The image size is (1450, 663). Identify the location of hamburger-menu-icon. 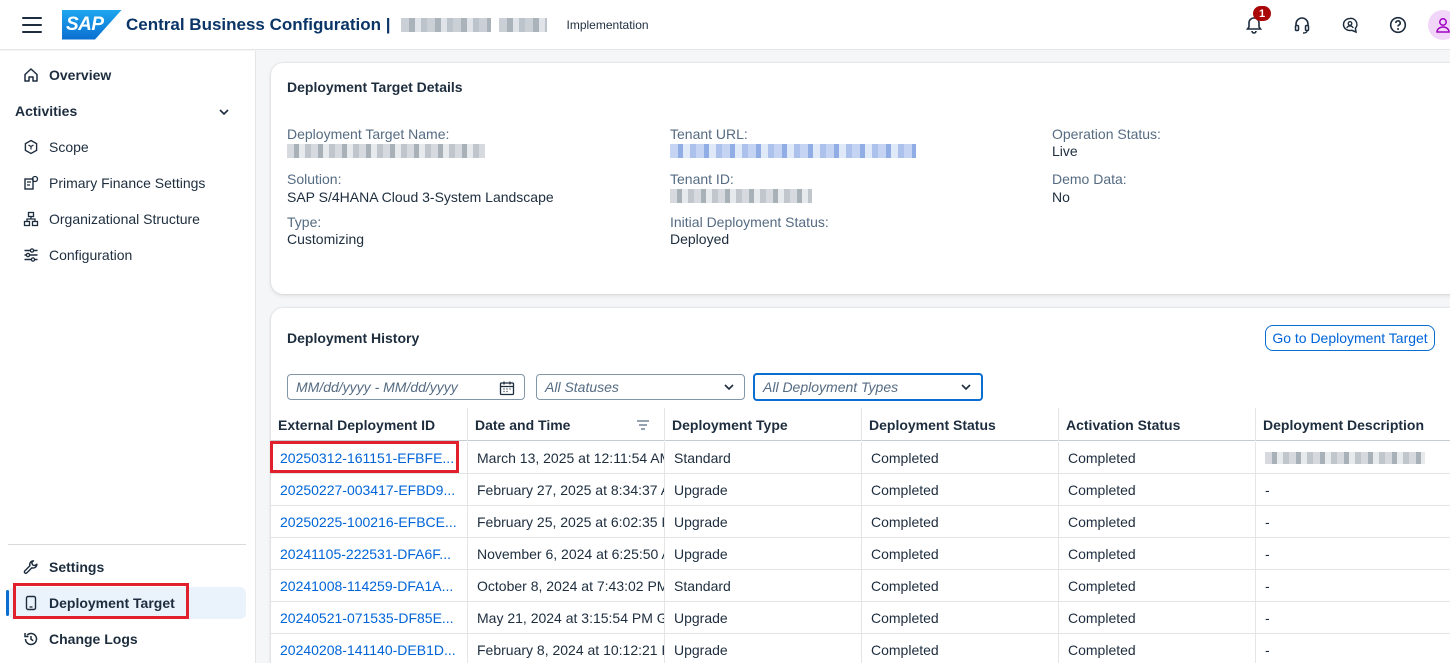
(32, 24).